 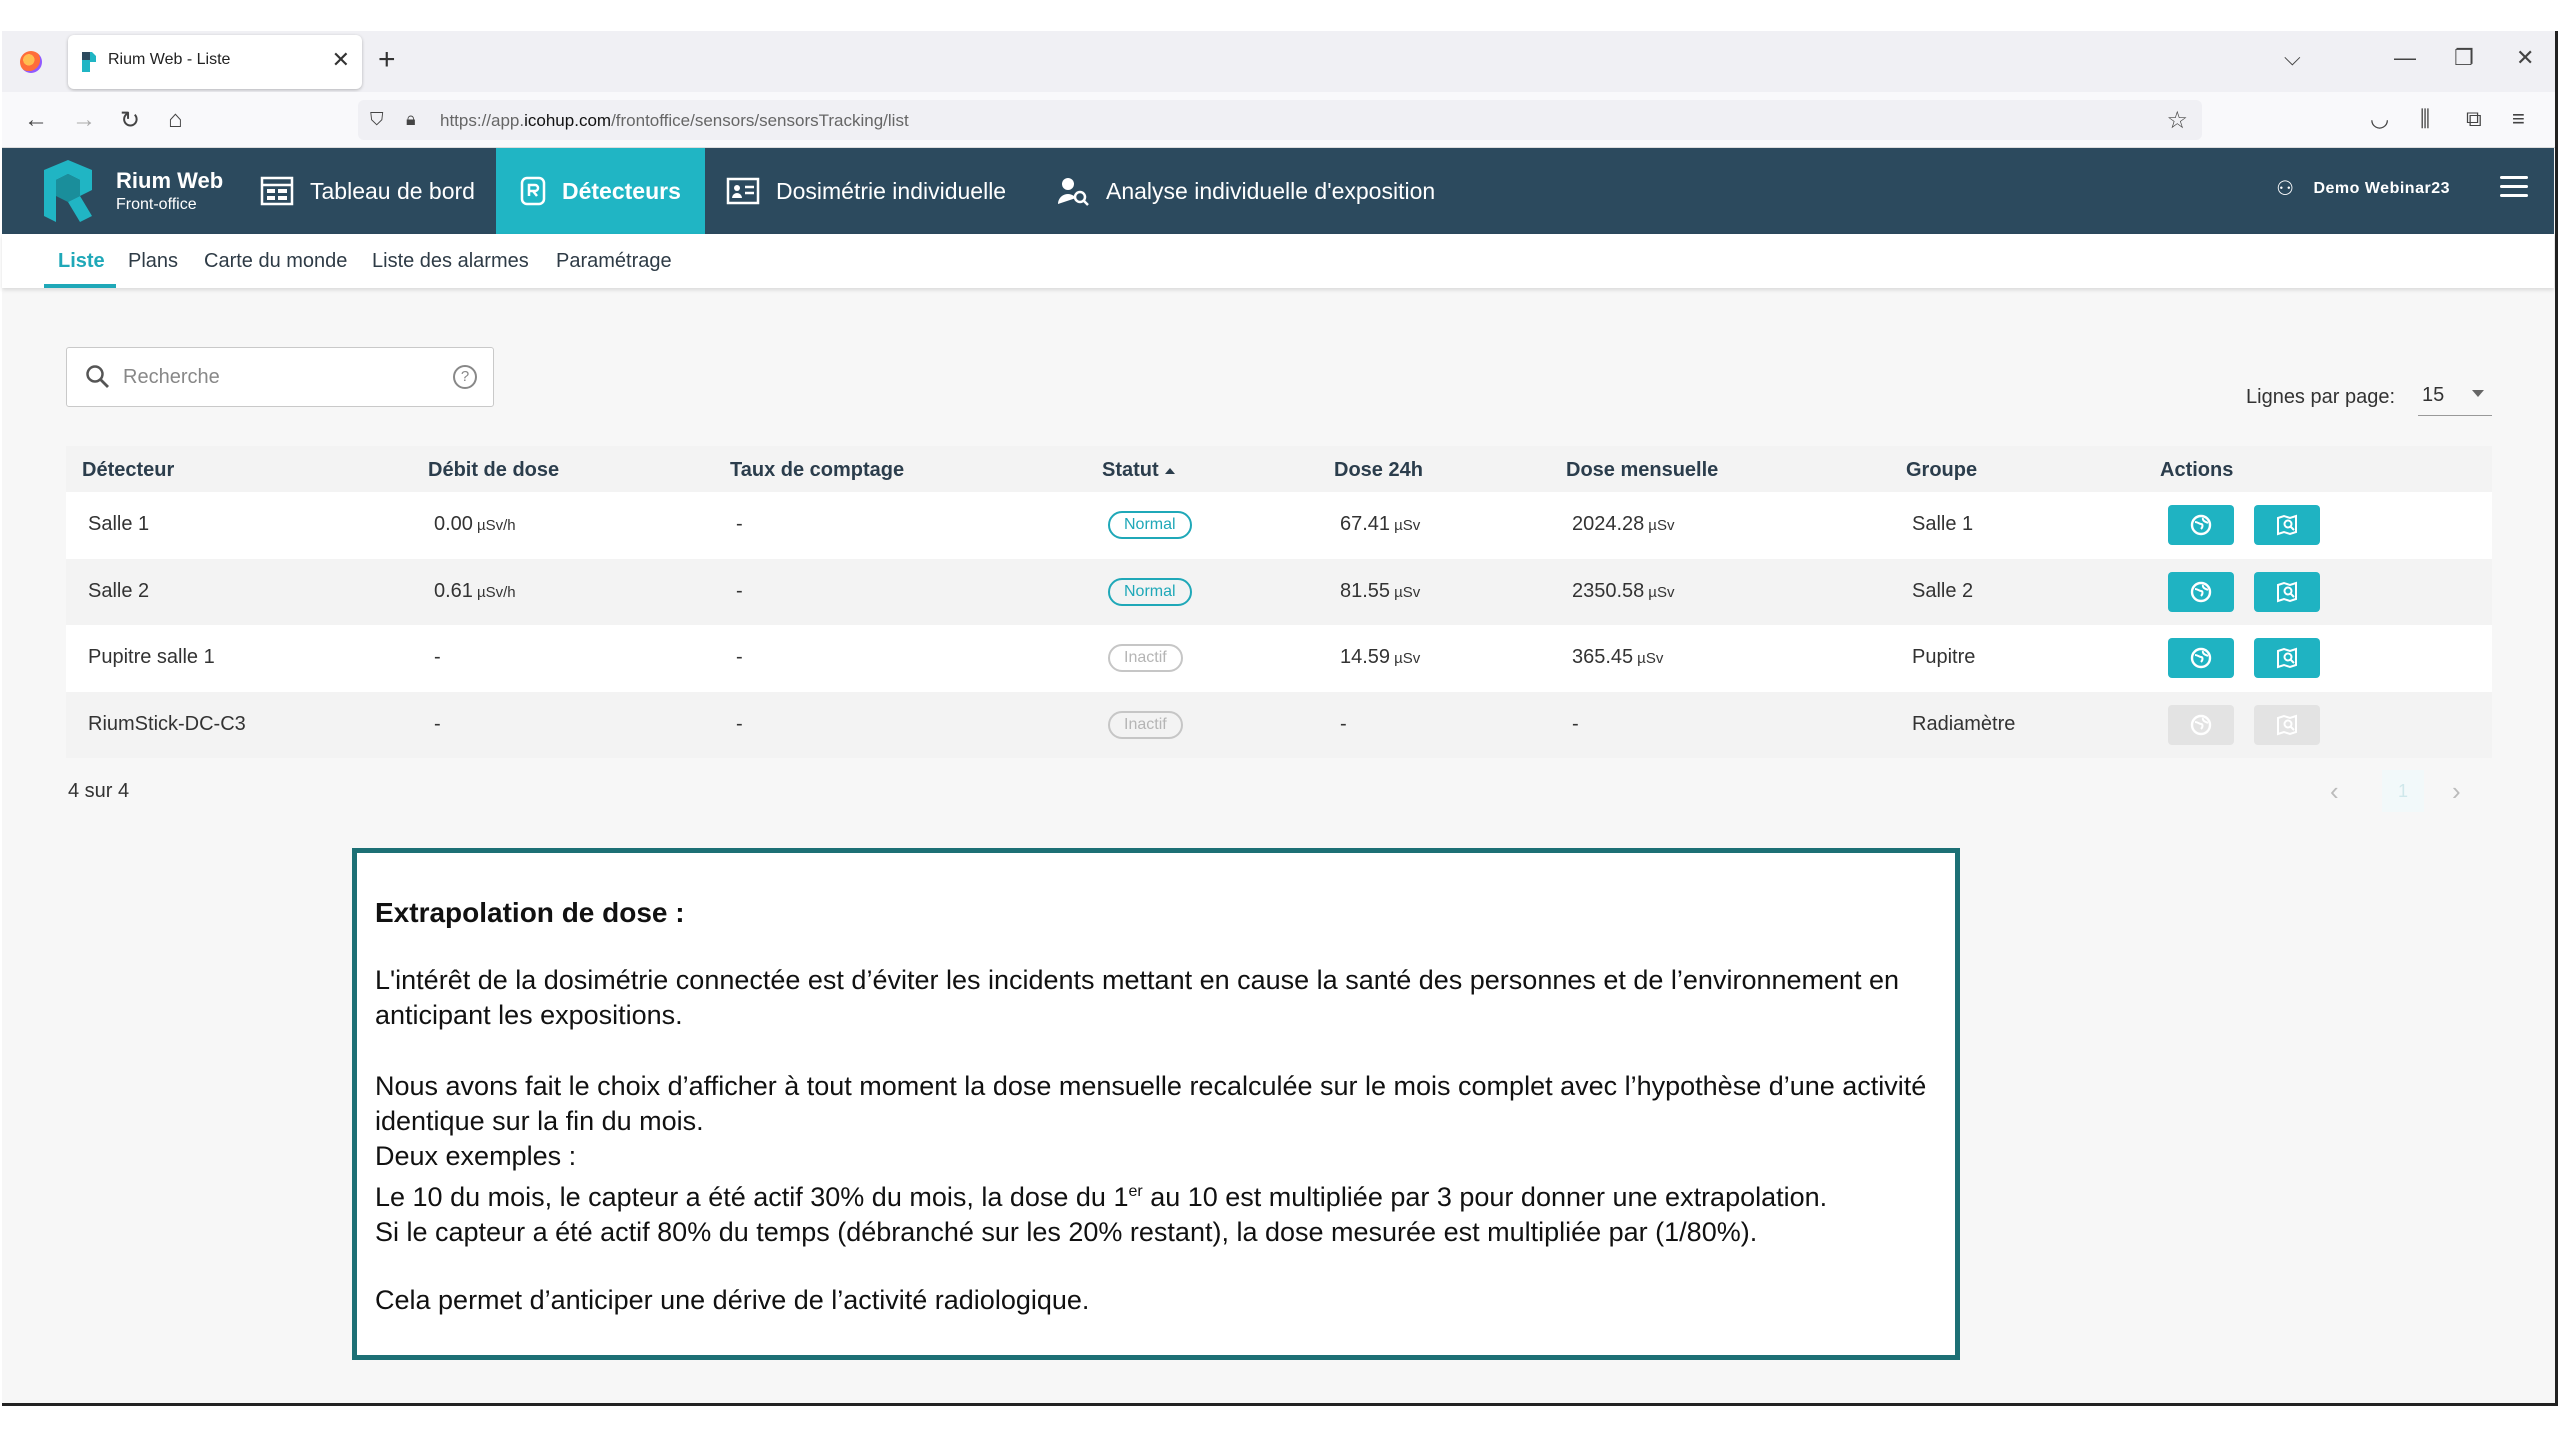 What do you see at coordinates (2197, 470) in the screenshot?
I see `column-header-actions: Actions` at bounding box center [2197, 470].